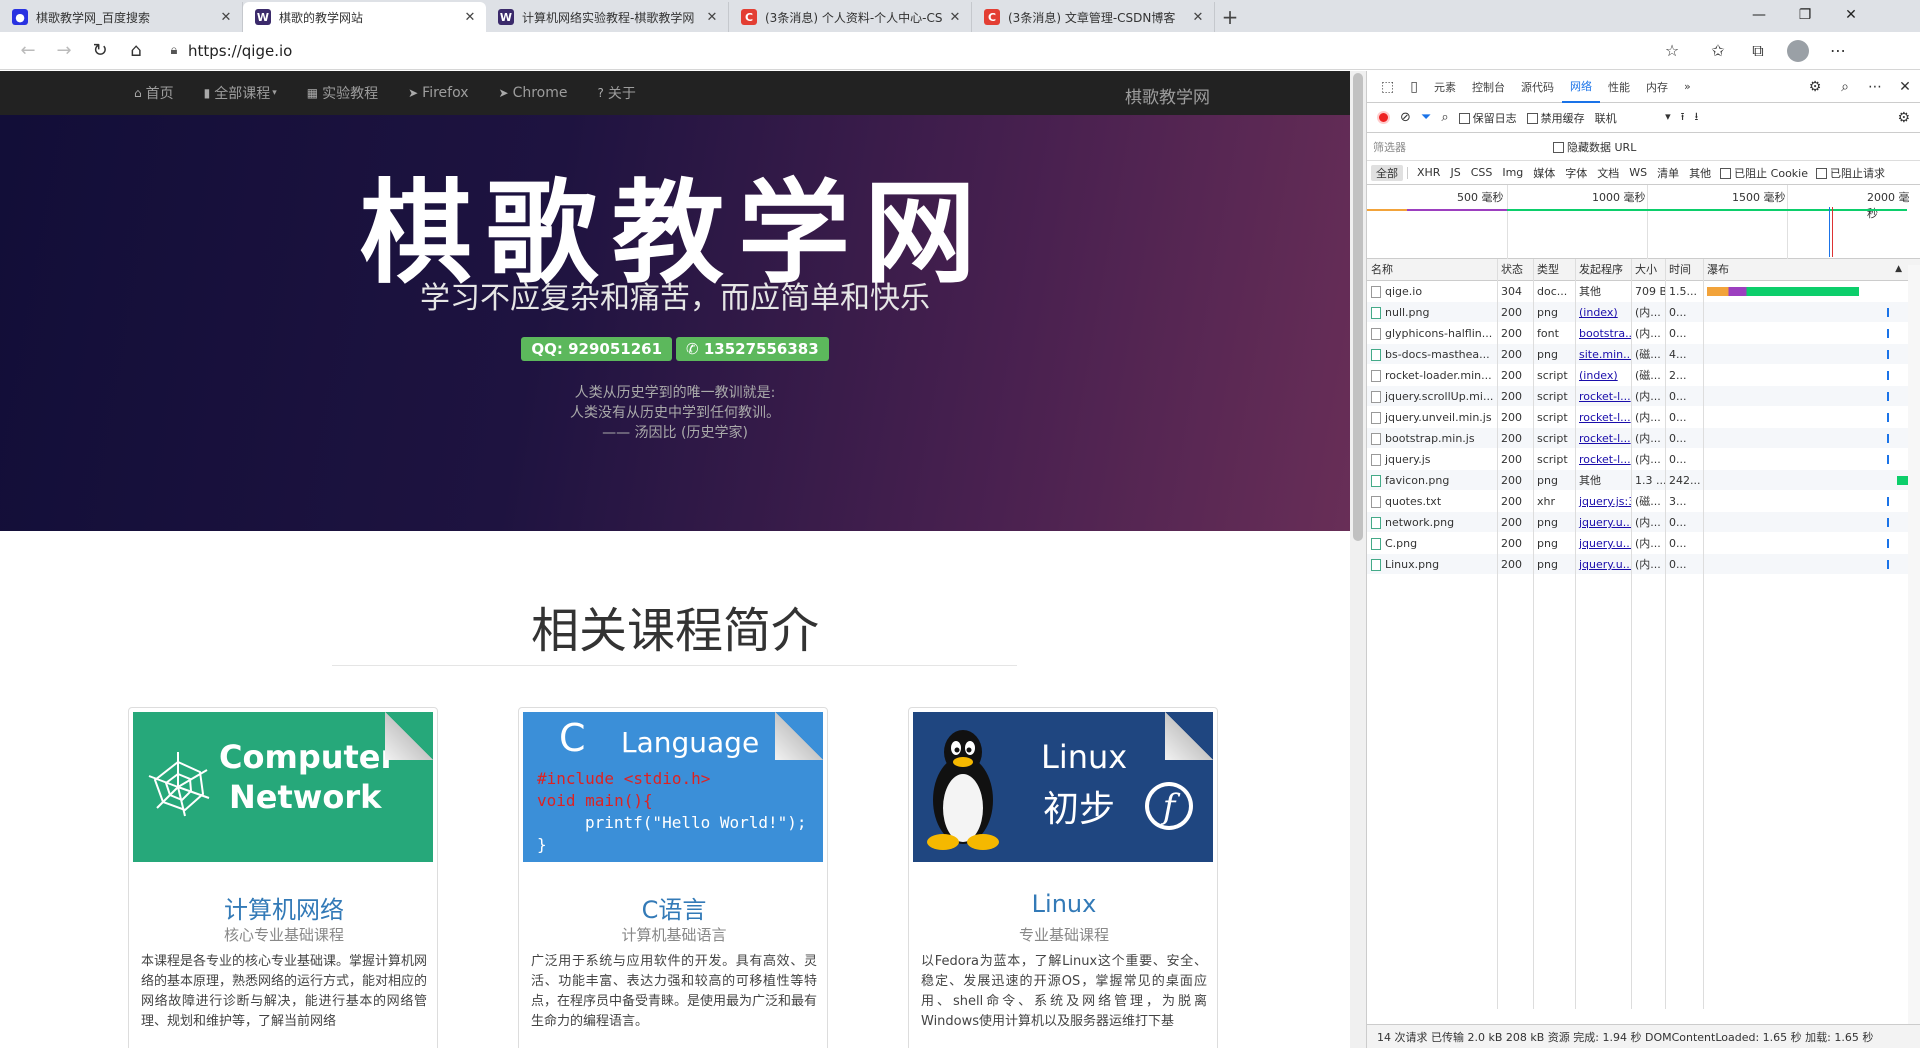  What do you see at coordinates (1093, 17) in the screenshot?
I see `browser-tab: C (3条消息) 文章管理-CSDN博客 ✕` at bounding box center [1093, 17].